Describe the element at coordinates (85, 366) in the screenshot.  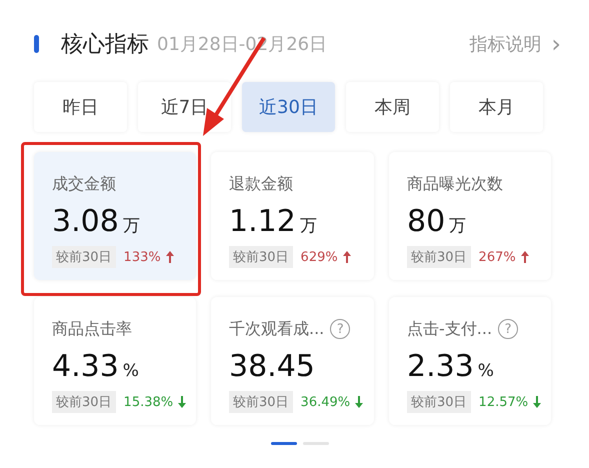
I see `metric-value: 4.33` at that location.